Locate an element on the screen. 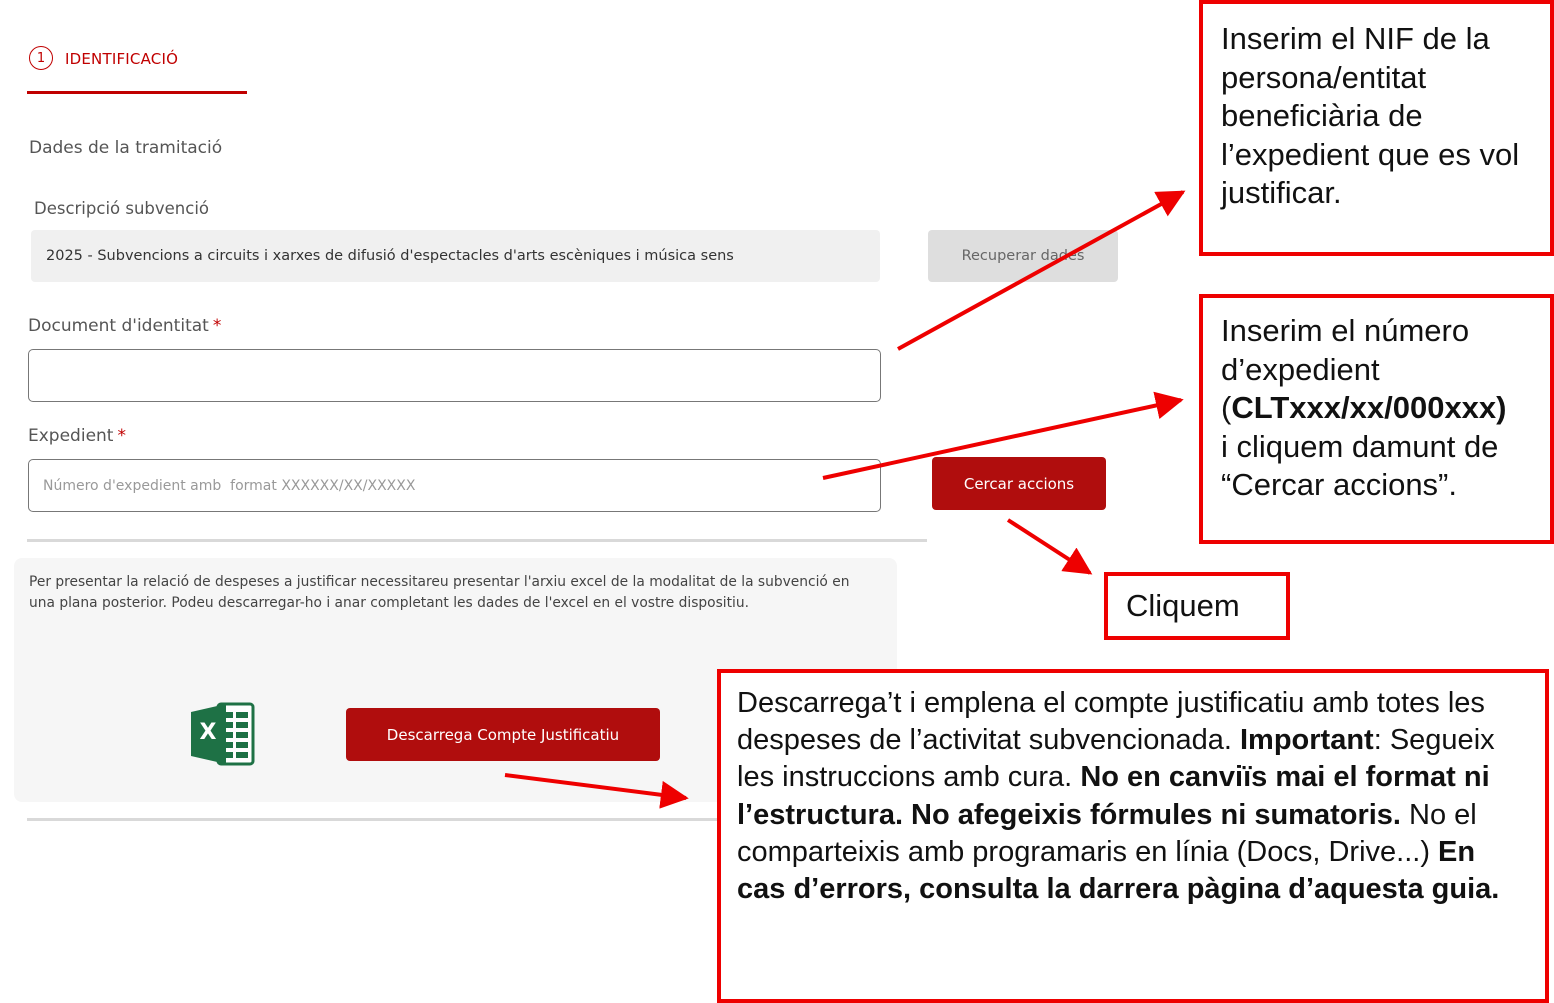 The image size is (1554, 1003). expedient-label: Expedient * is located at coordinates (77, 436).